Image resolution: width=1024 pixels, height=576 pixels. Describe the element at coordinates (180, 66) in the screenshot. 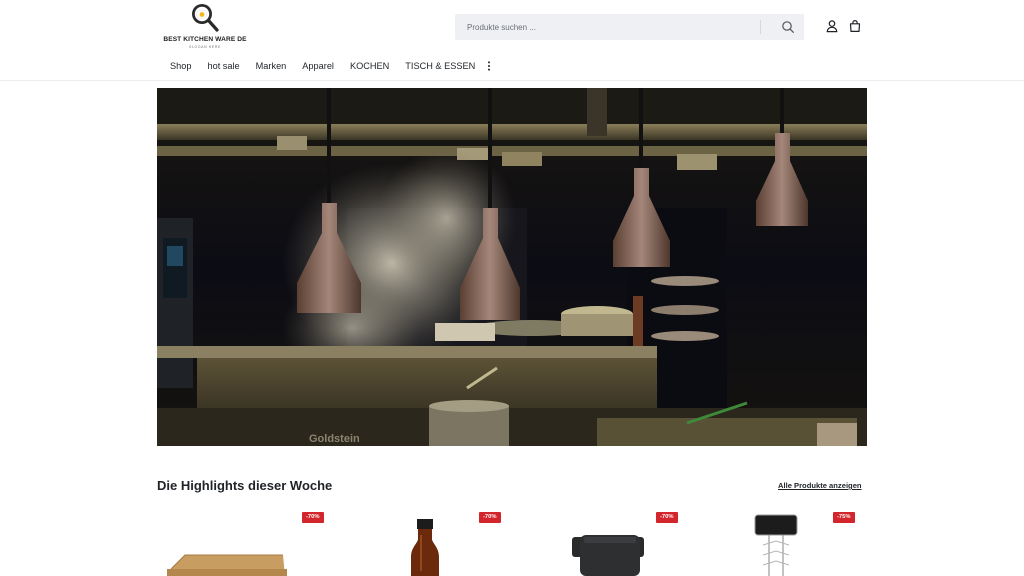

I see `nav-item-shop: Shop` at that location.